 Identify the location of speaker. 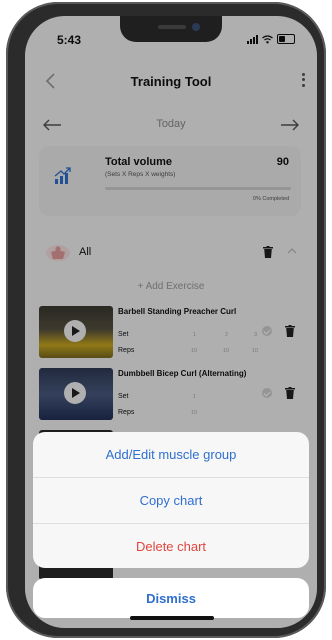
(172, 27).